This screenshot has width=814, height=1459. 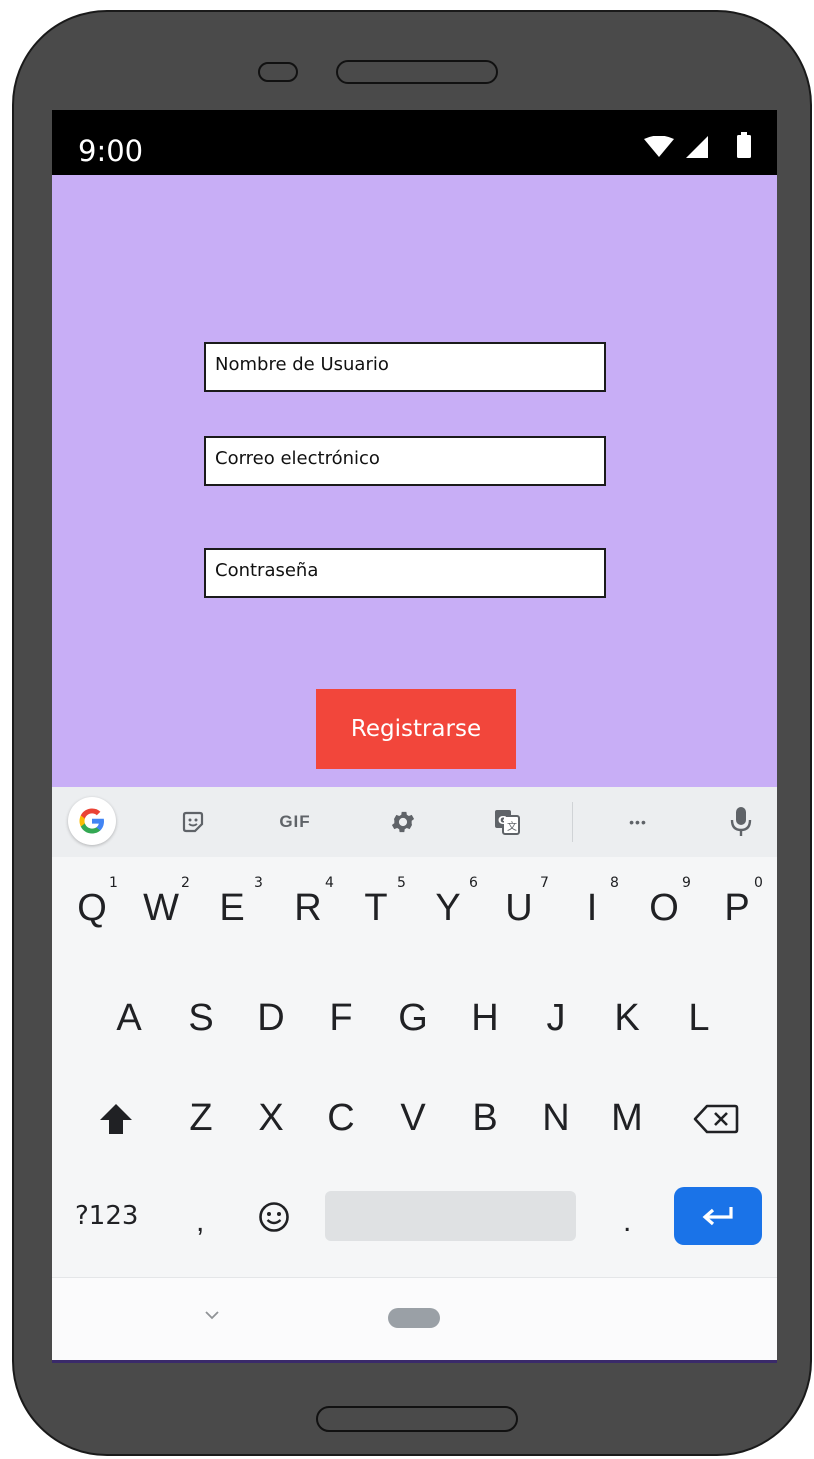 I want to click on key-n: N, so click(x=556, y=1118).